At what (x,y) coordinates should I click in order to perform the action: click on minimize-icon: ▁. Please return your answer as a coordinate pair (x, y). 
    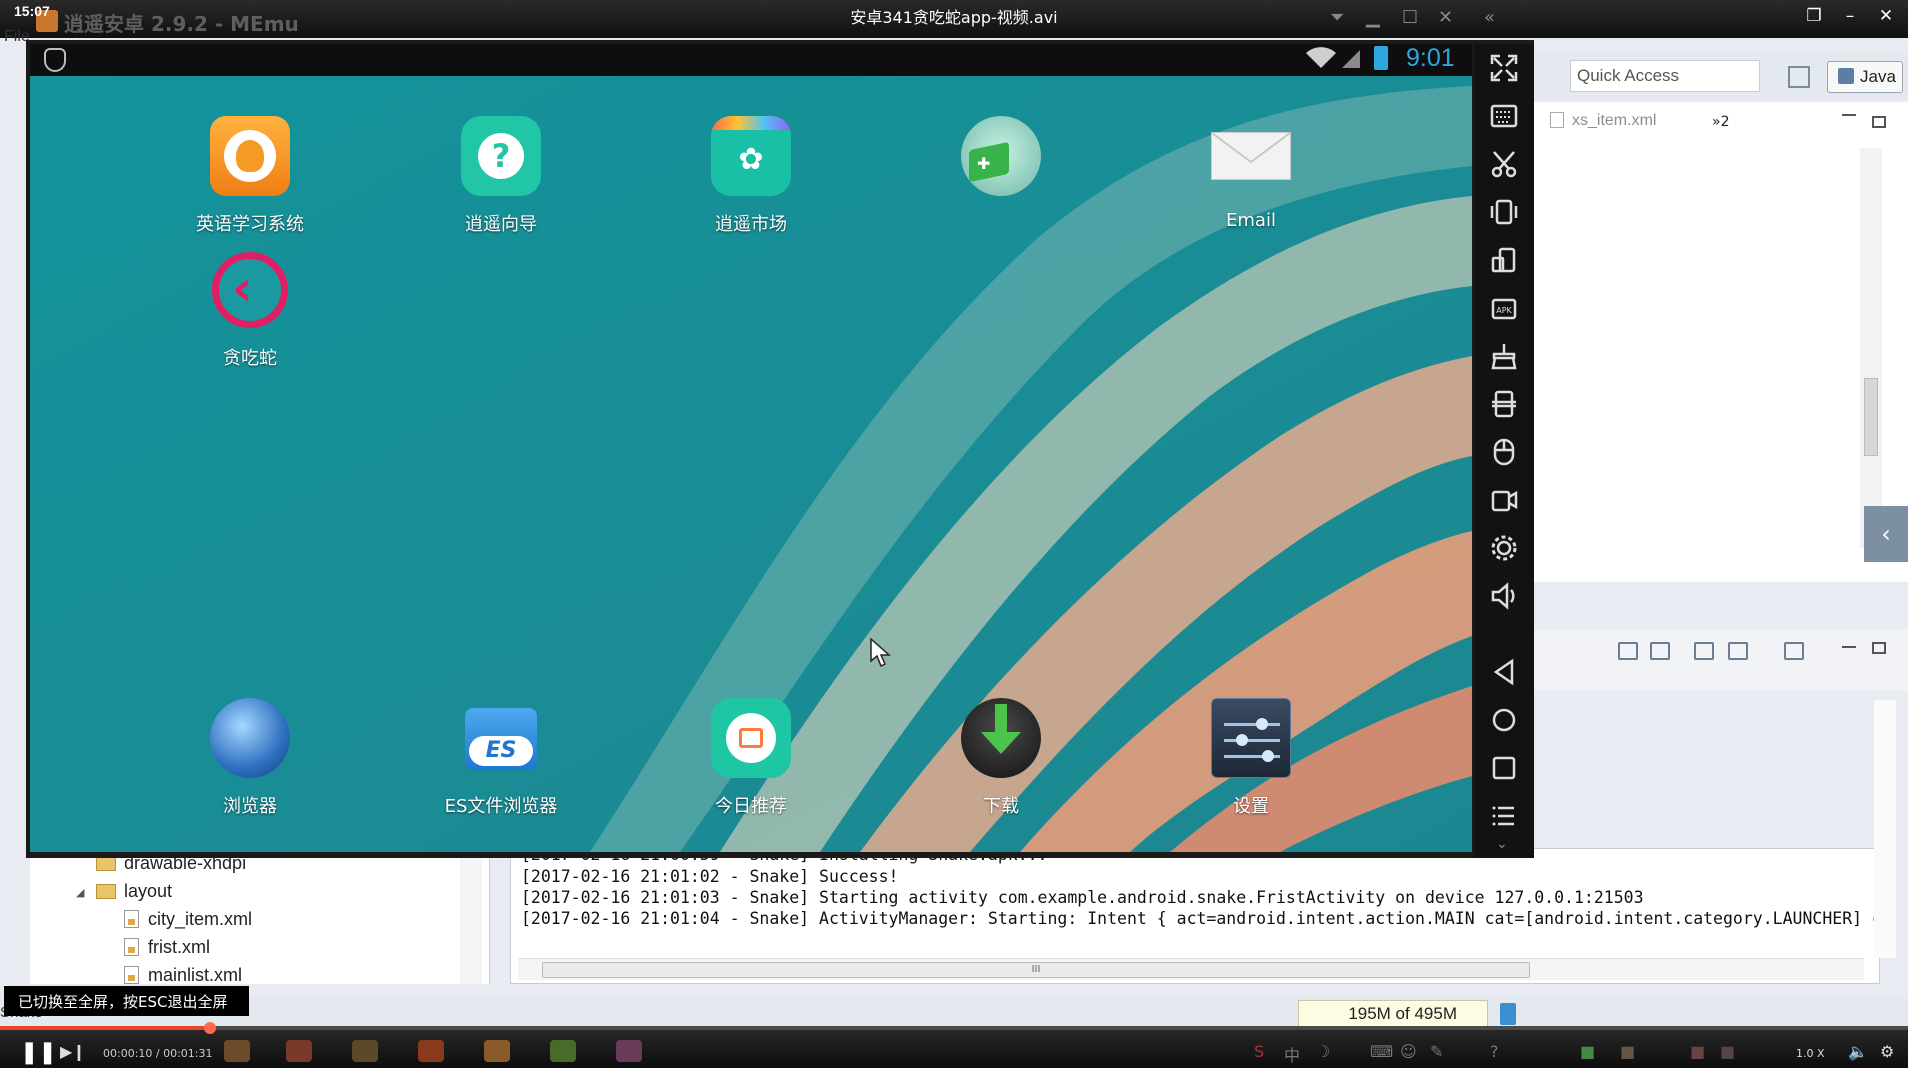
    Looking at the image, I should click on (1373, 17).